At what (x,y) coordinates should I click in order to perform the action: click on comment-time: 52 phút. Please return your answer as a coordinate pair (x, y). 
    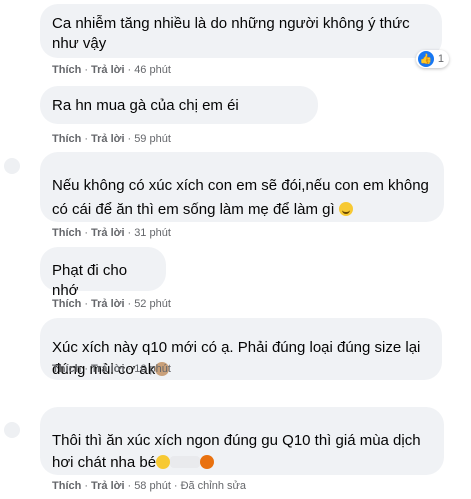
    Looking at the image, I should click on (152, 304).